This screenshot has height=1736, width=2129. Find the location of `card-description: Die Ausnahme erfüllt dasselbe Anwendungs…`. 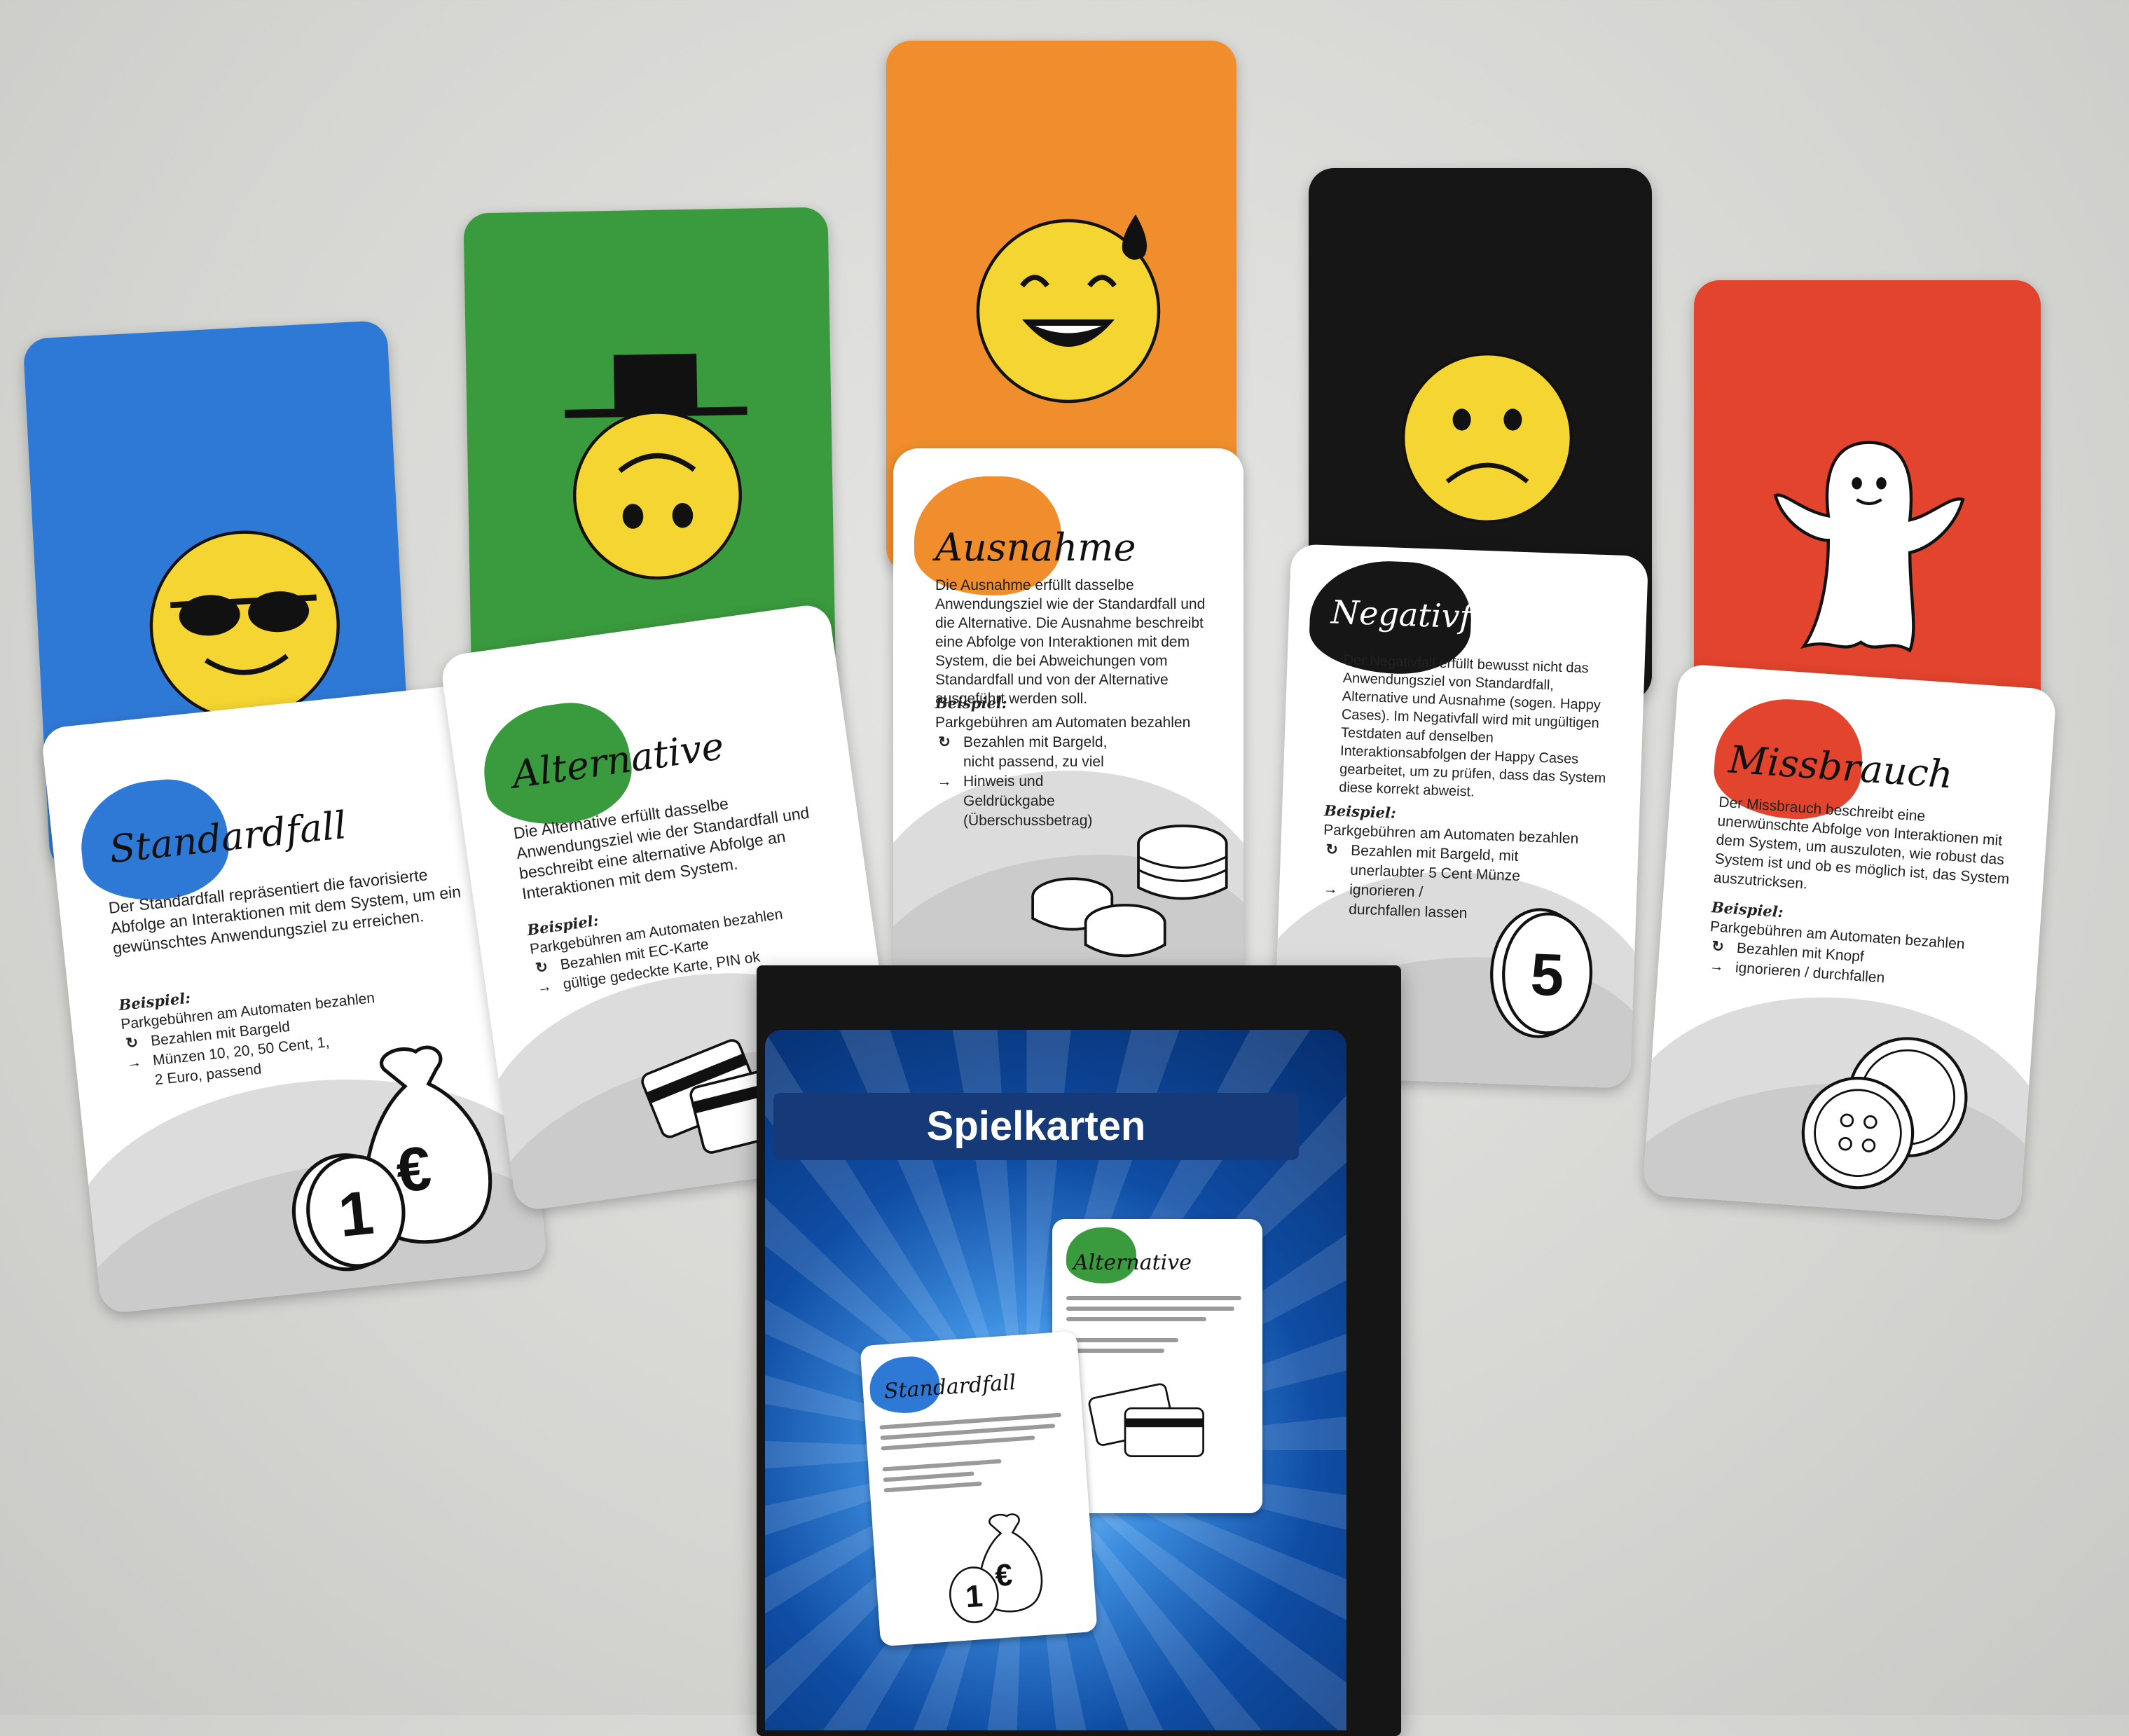

card-description: Die Ausnahme erfüllt dasselbe Anwendungs… is located at coordinates (1070, 642).